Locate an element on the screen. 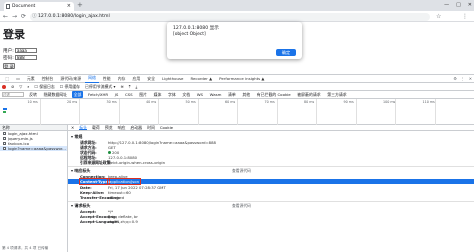 This screenshot has width=474, height=252. tab-elements: 元素 is located at coordinates (30, 79).